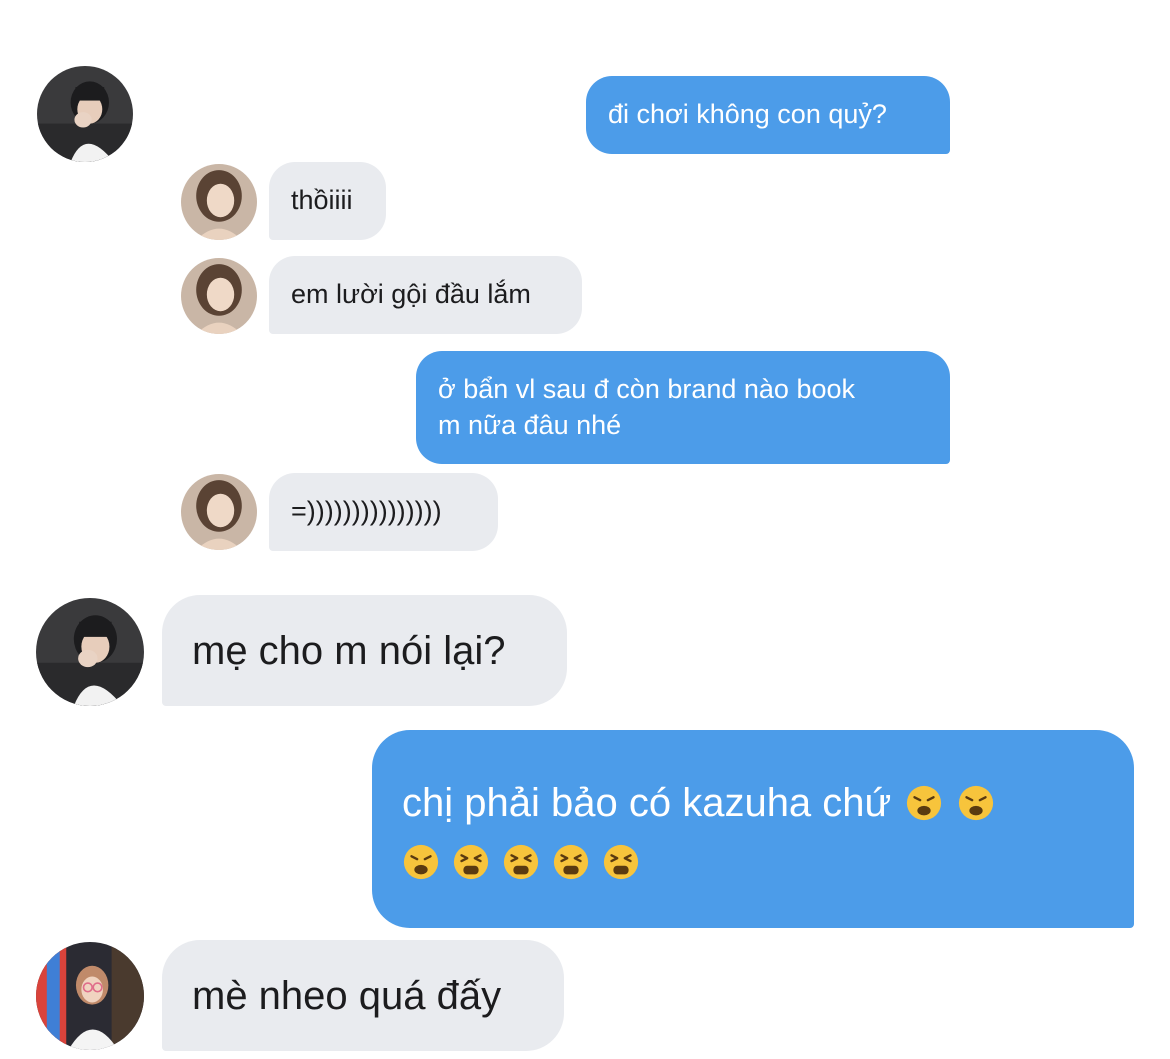 The width and height of the screenshot is (1170, 1059). Describe the element at coordinates (411, 294) in the screenshot. I see `message-text: em lười gội đầu lắm` at that location.